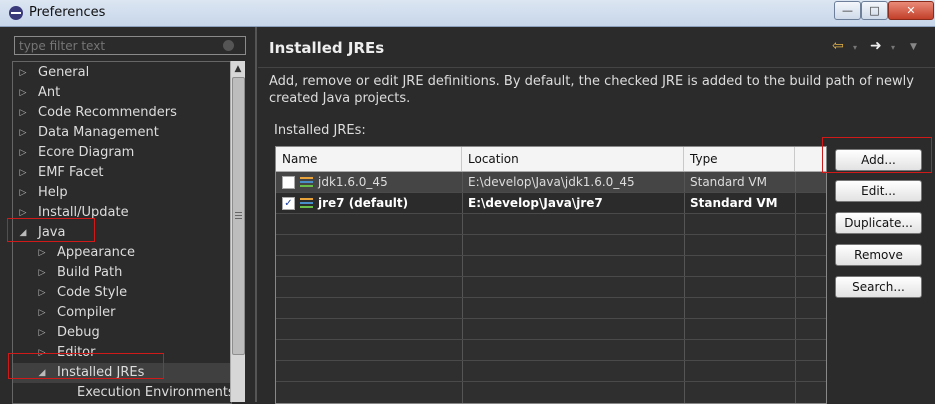  I want to click on tree-item: ▷ Help, so click(122, 193).